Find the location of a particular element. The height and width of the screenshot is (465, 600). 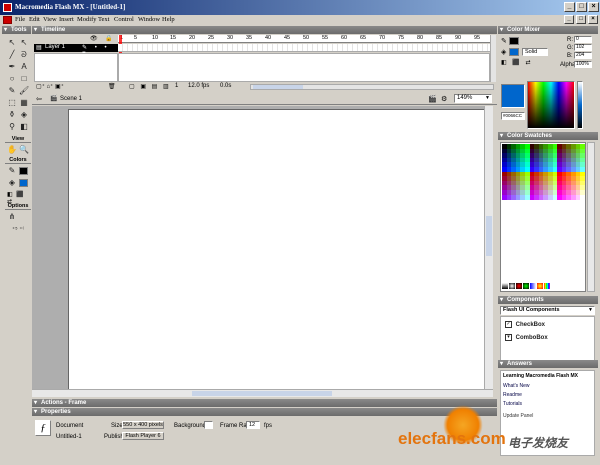

component-set-select: Flash UI Components ▼ is located at coordinates (547, 310).